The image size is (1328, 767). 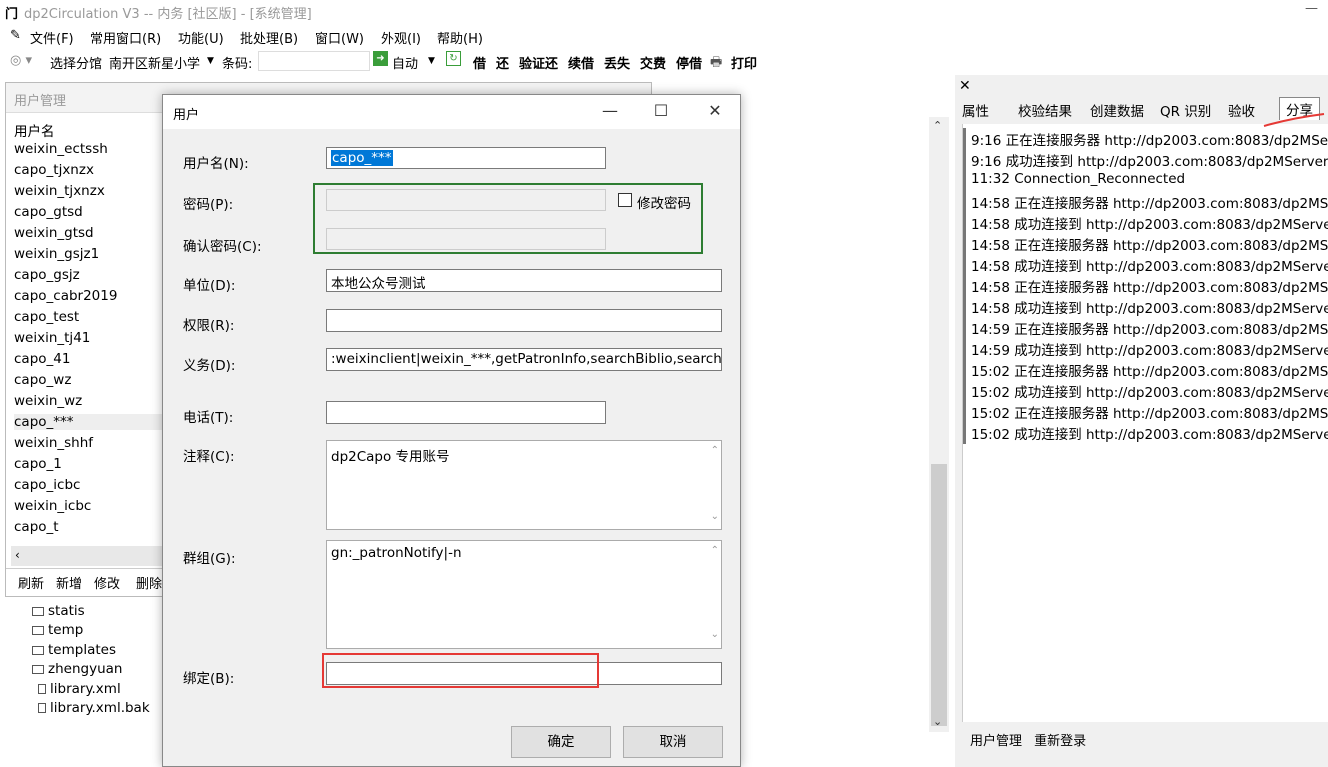 What do you see at coordinates (581, 62) in the screenshot?
I see `action-renew: 续借` at bounding box center [581, 62].